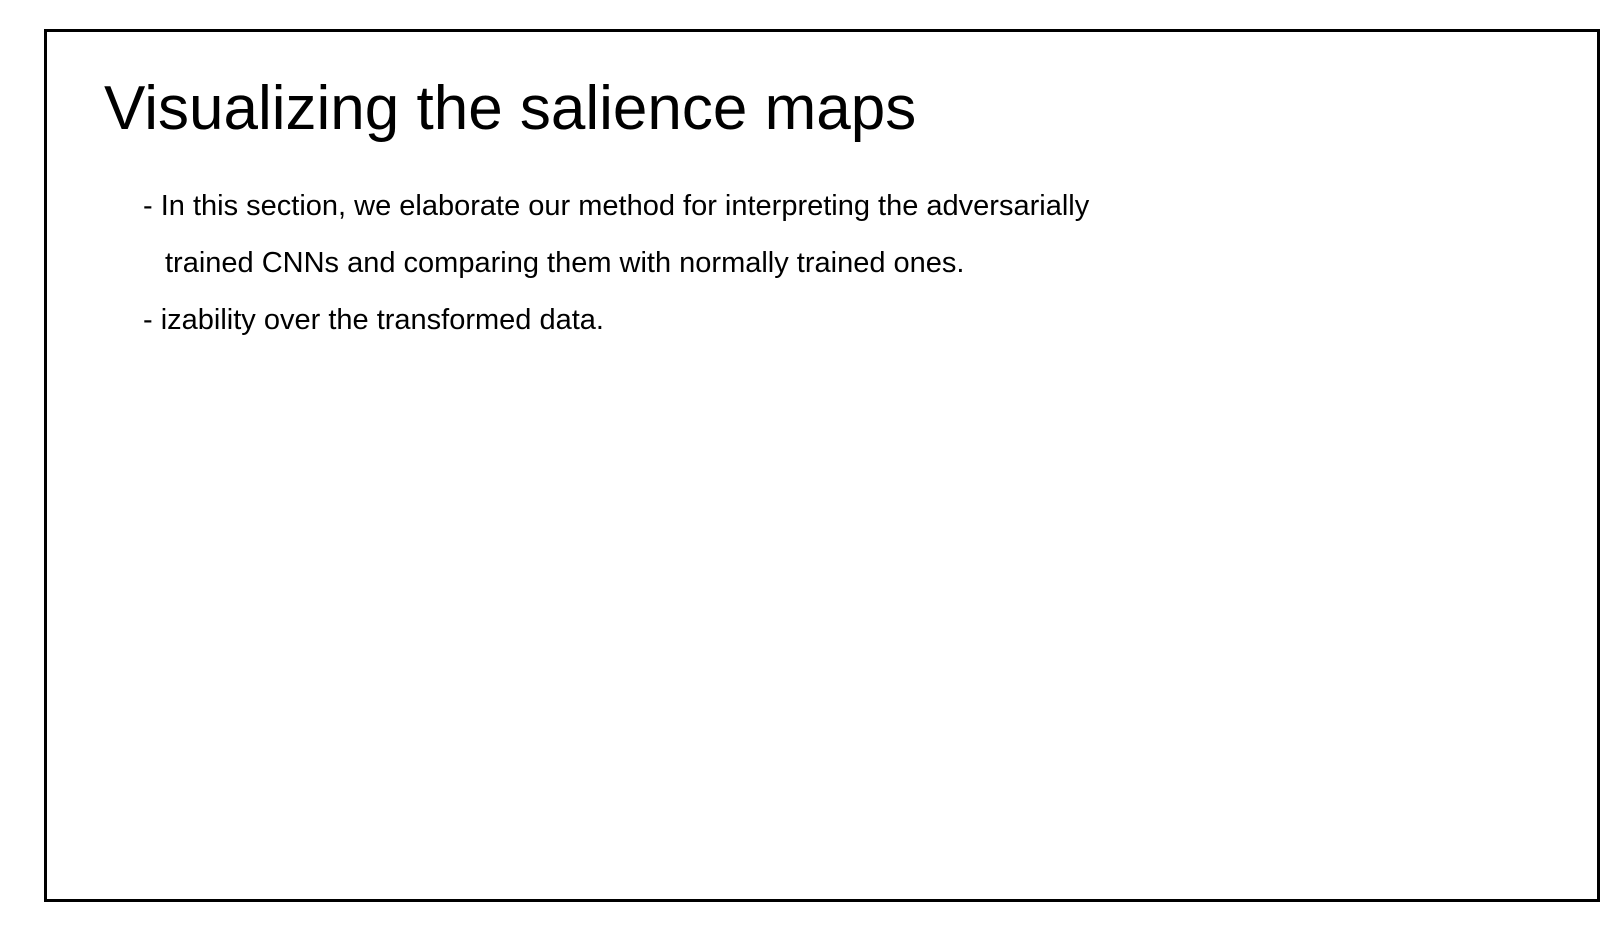 This screenshot has height=944, width=1620. What do you see at coordinates (373, 320) in the screenshot?
I see `bullet-item: - izability over the transformed data.` at bounding box center [373, 320].